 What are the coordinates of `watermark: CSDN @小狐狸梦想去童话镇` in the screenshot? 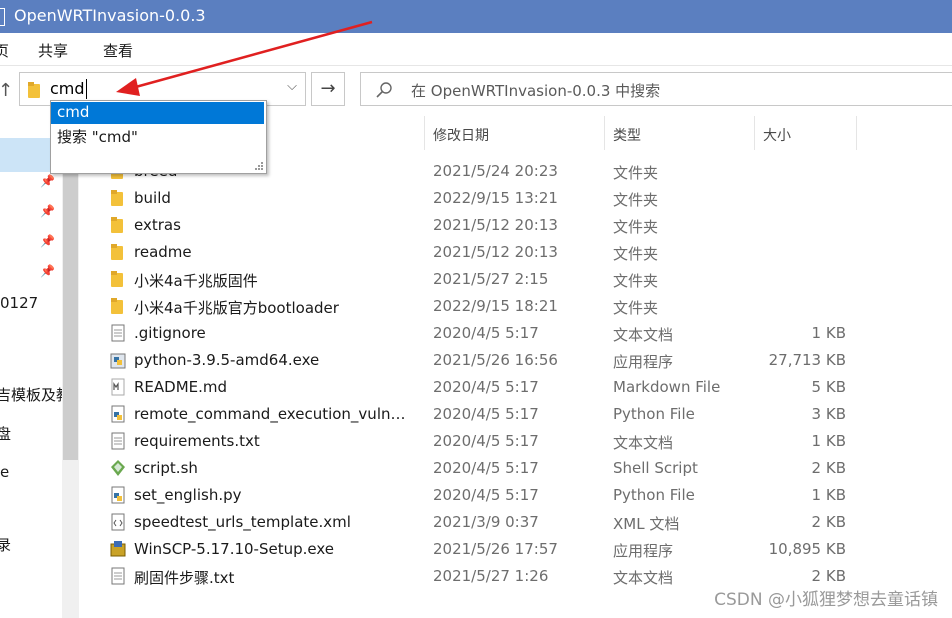 It's located at (826, 600).